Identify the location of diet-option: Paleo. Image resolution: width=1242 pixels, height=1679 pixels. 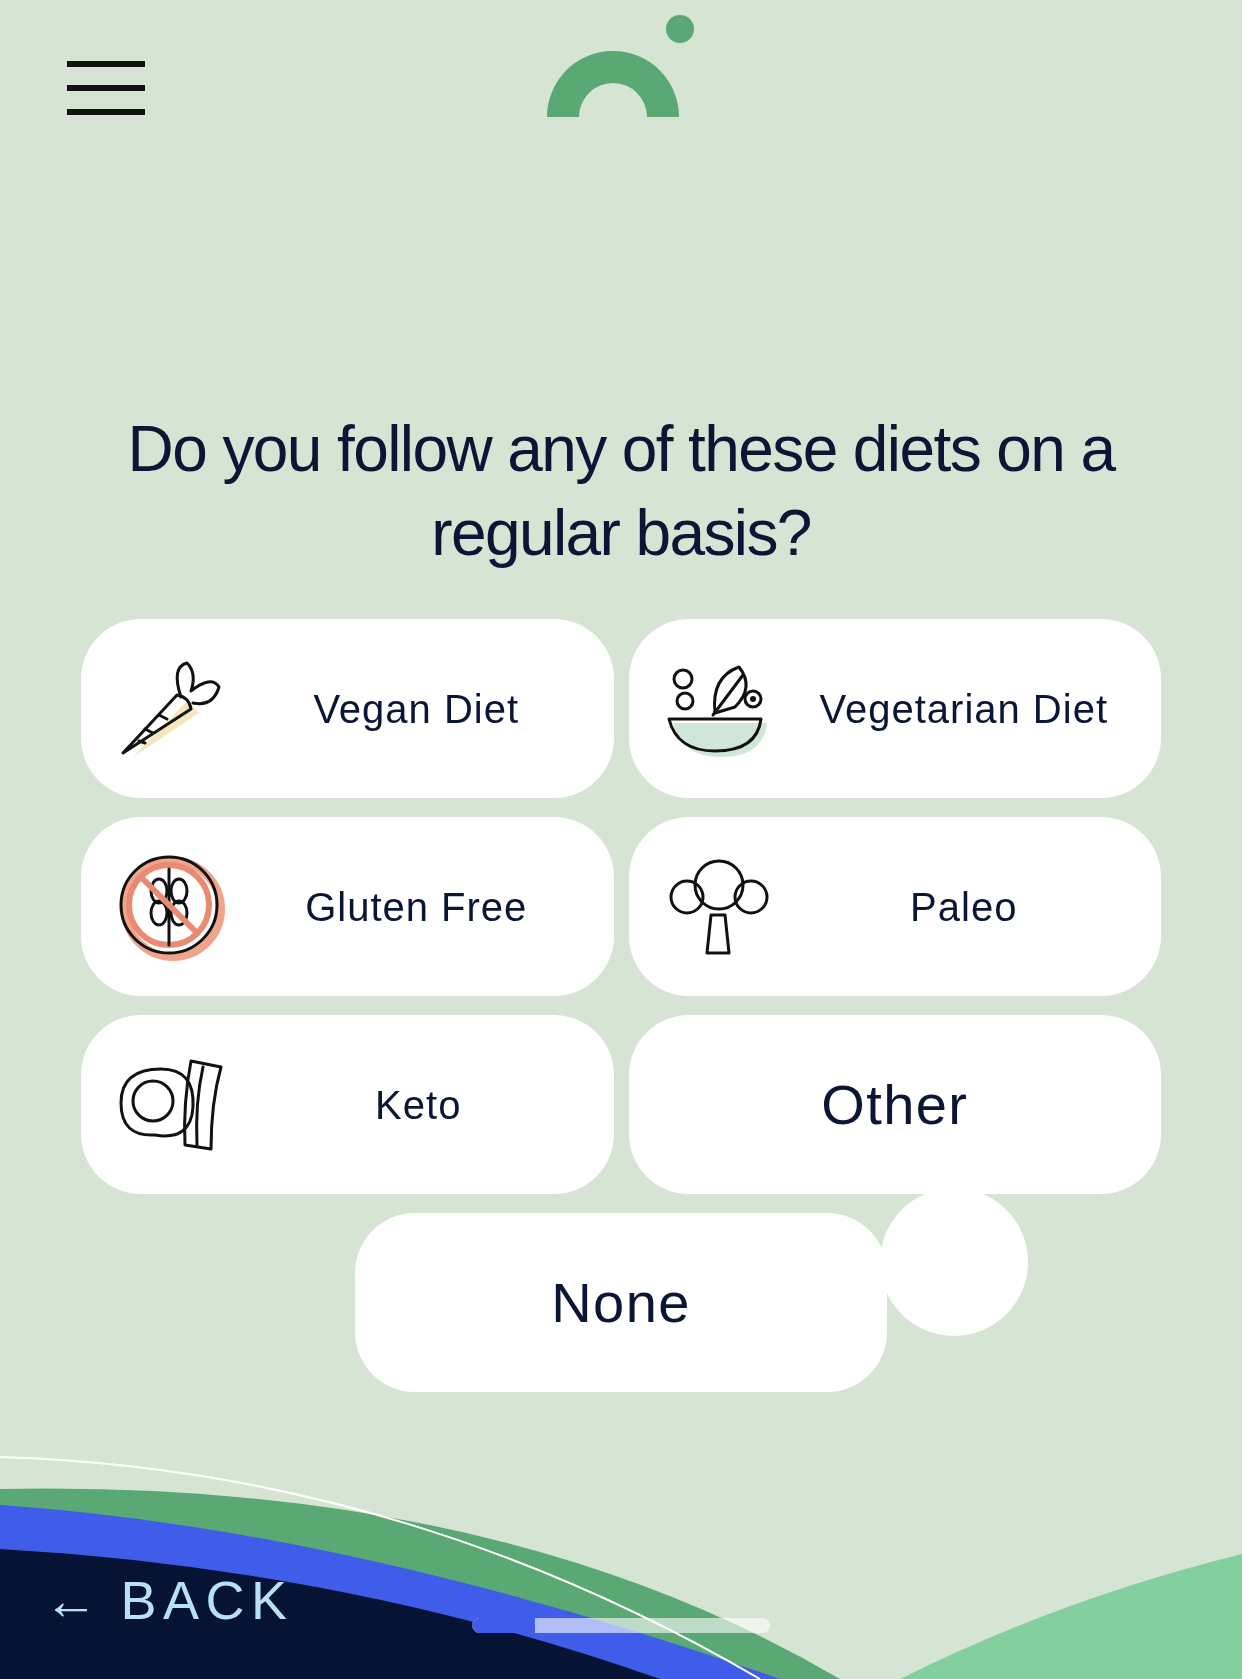
(894, 906).